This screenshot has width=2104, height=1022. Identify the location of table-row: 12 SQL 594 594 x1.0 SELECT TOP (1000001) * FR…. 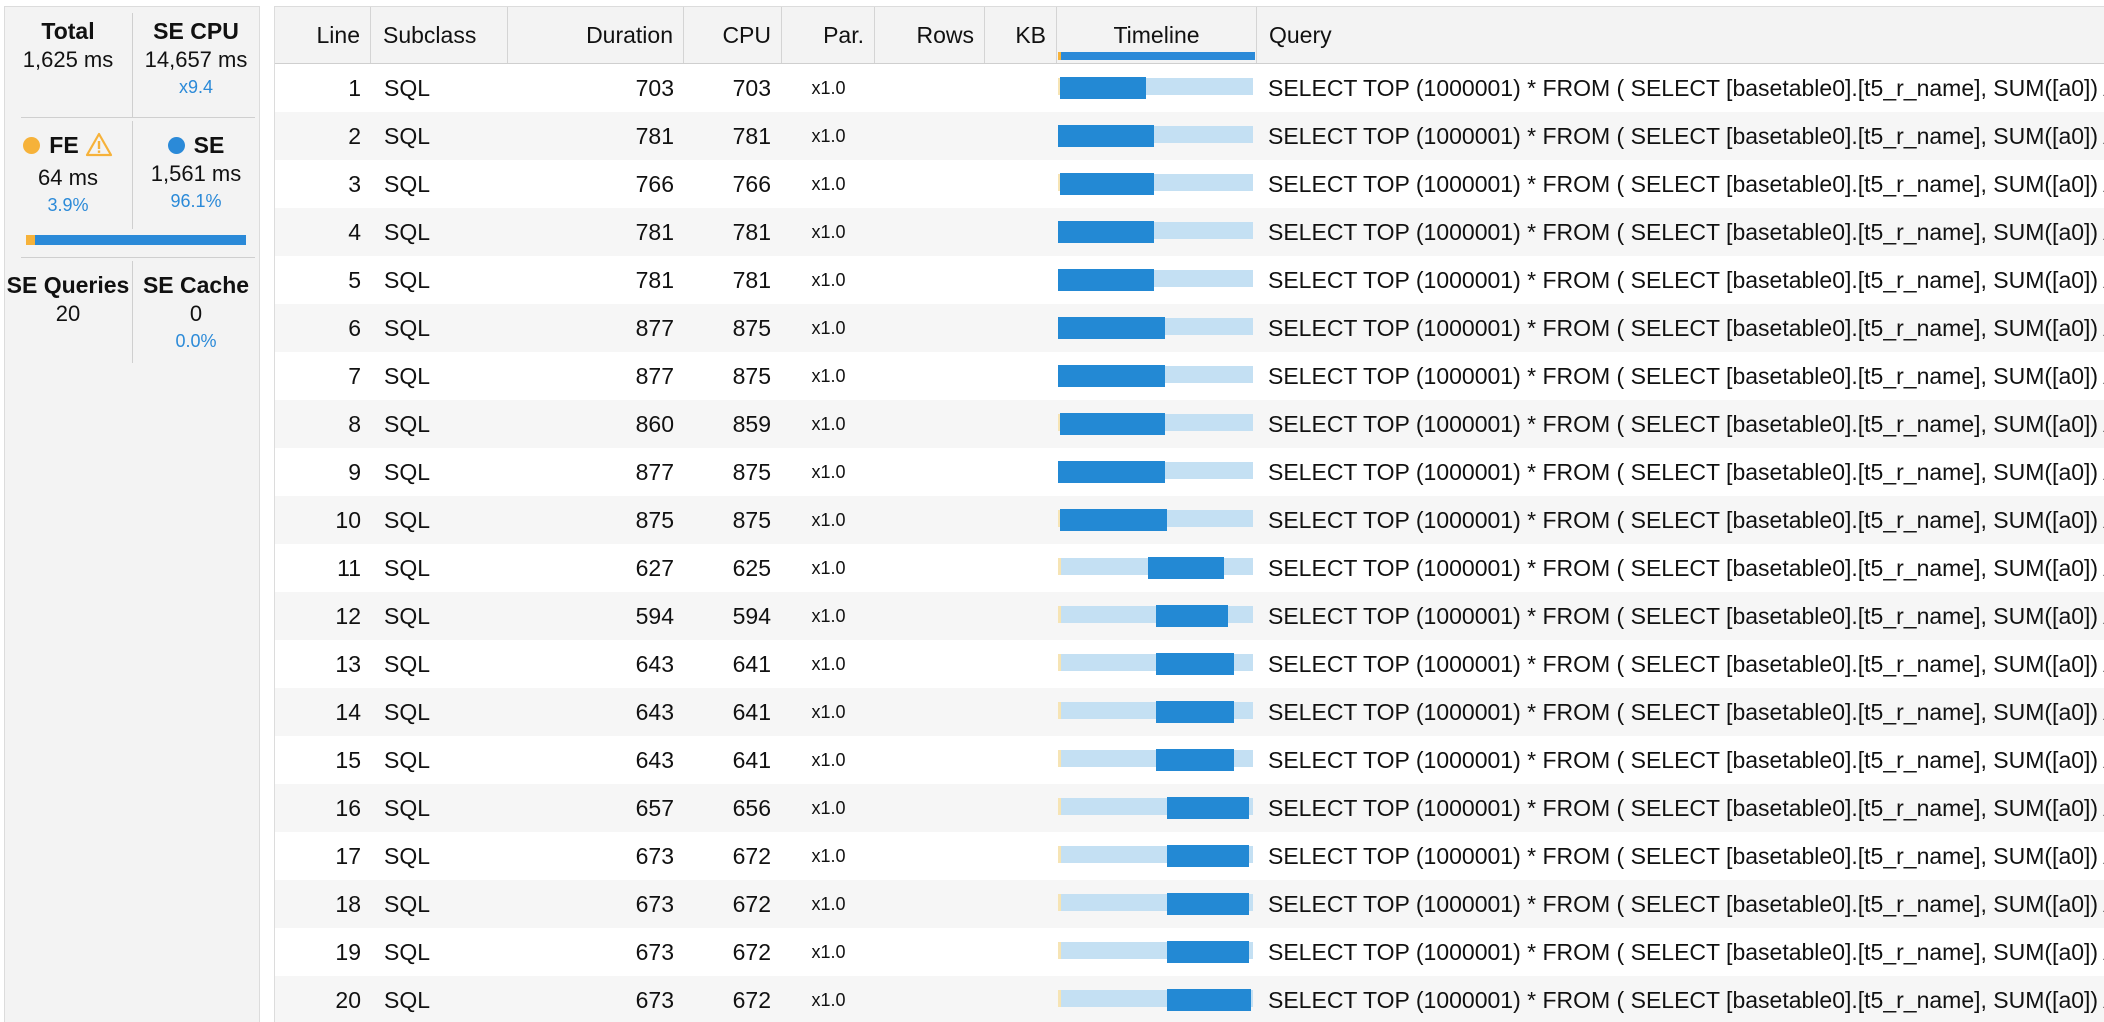
(1189, 616).